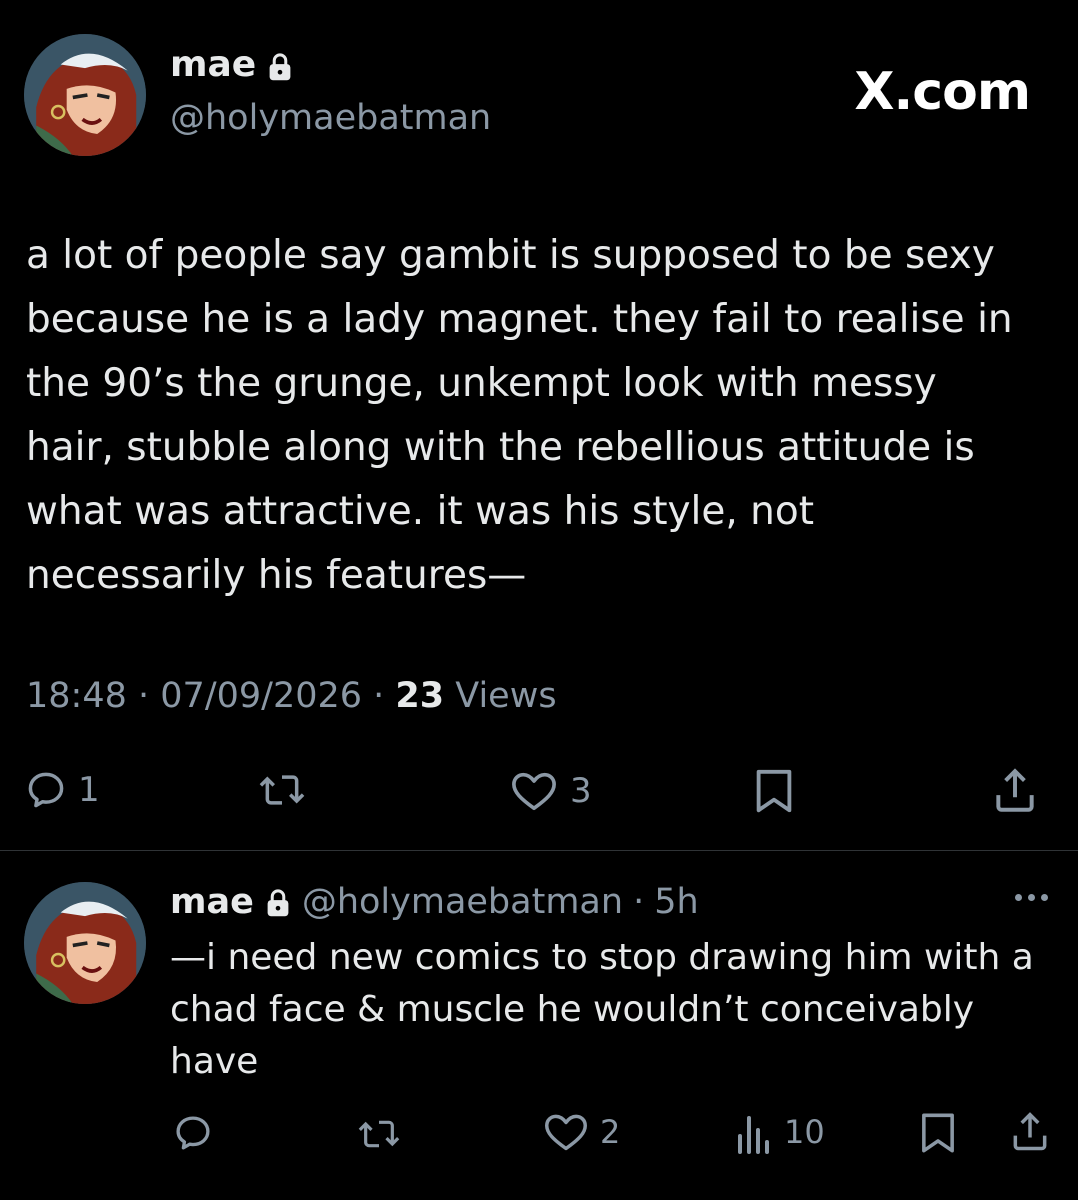 This screenshot has height=1200, width=1078. I want to click on reply-count: 1, so click(89, 790).